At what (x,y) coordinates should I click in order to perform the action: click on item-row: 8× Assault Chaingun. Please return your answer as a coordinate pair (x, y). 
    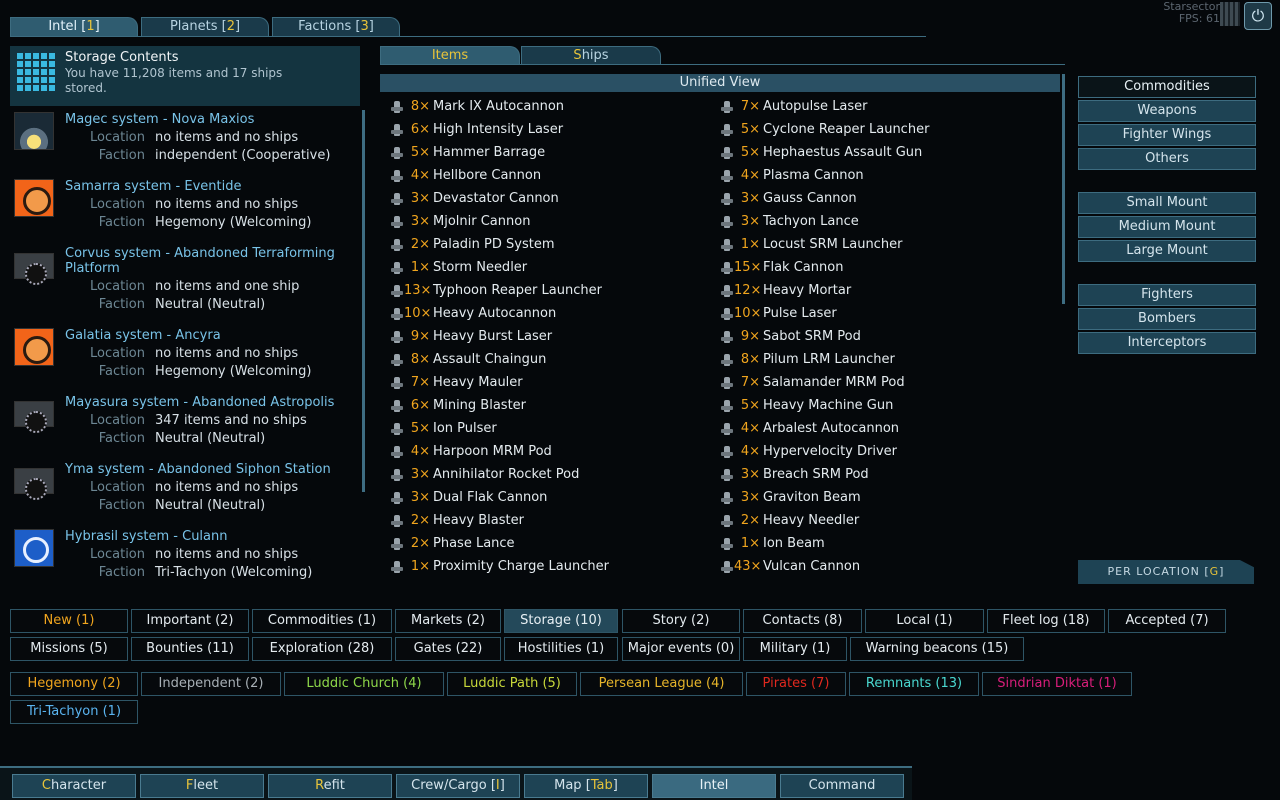
    Looking at the image, I should click on (549, 360).